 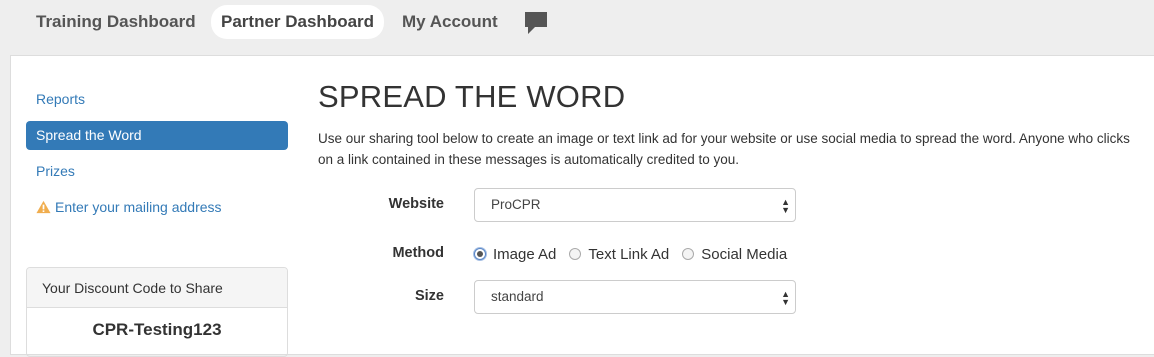 What do you see at coordinates (450, 22) in the screenshot?
I see `nav-my-account: My Account` at bounding box center [450, 22].